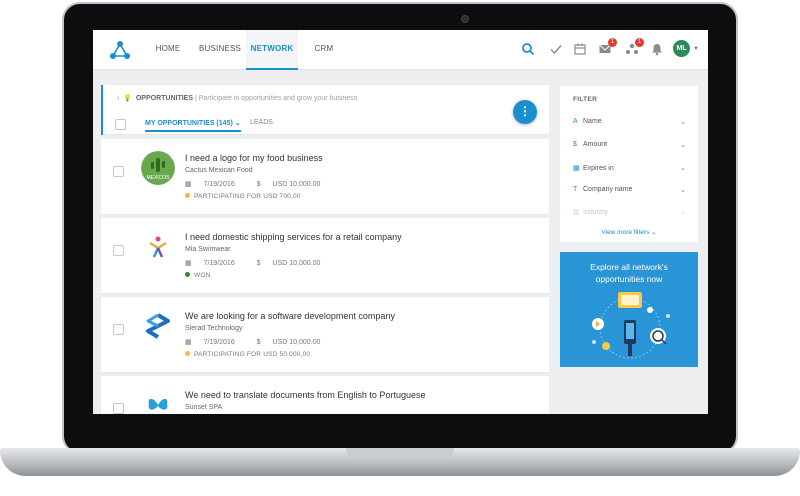 The width and height of the screenshot is (800, 496). What do you see at coordinates (158, 401) in the screenshot?
I see `butterfly-logo-icon` at bounding box center [158, 401].